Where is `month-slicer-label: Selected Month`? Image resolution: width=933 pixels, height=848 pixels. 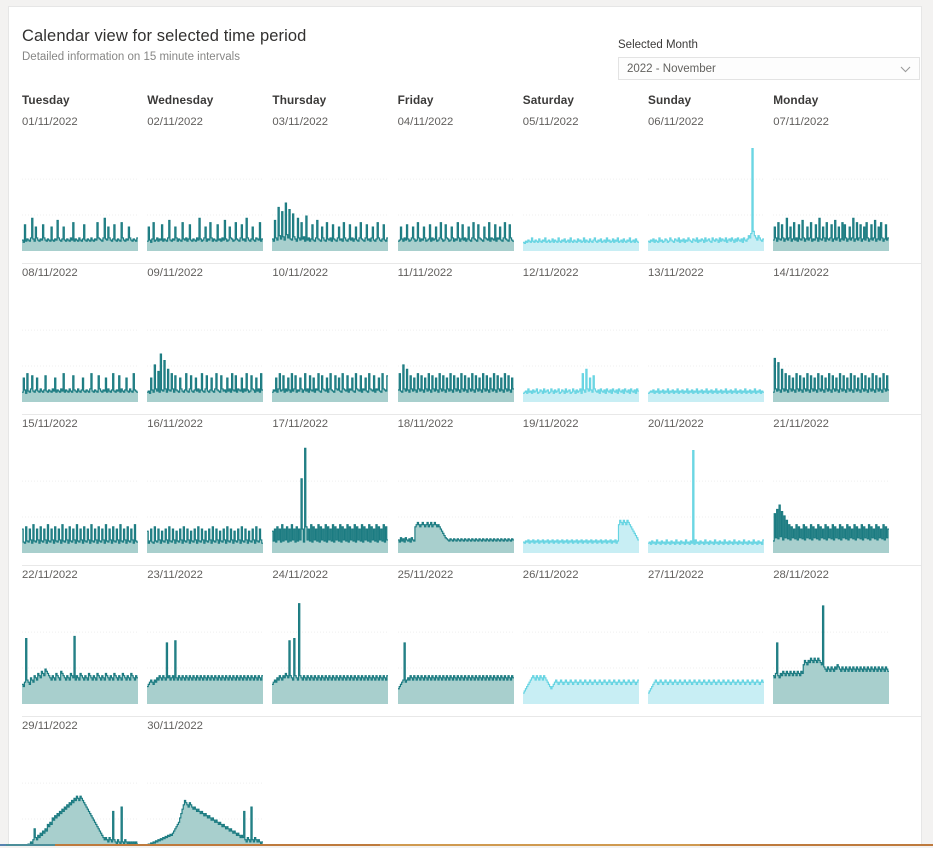 month-slicer-label: Selected Month is located at coordinates (658, 45).